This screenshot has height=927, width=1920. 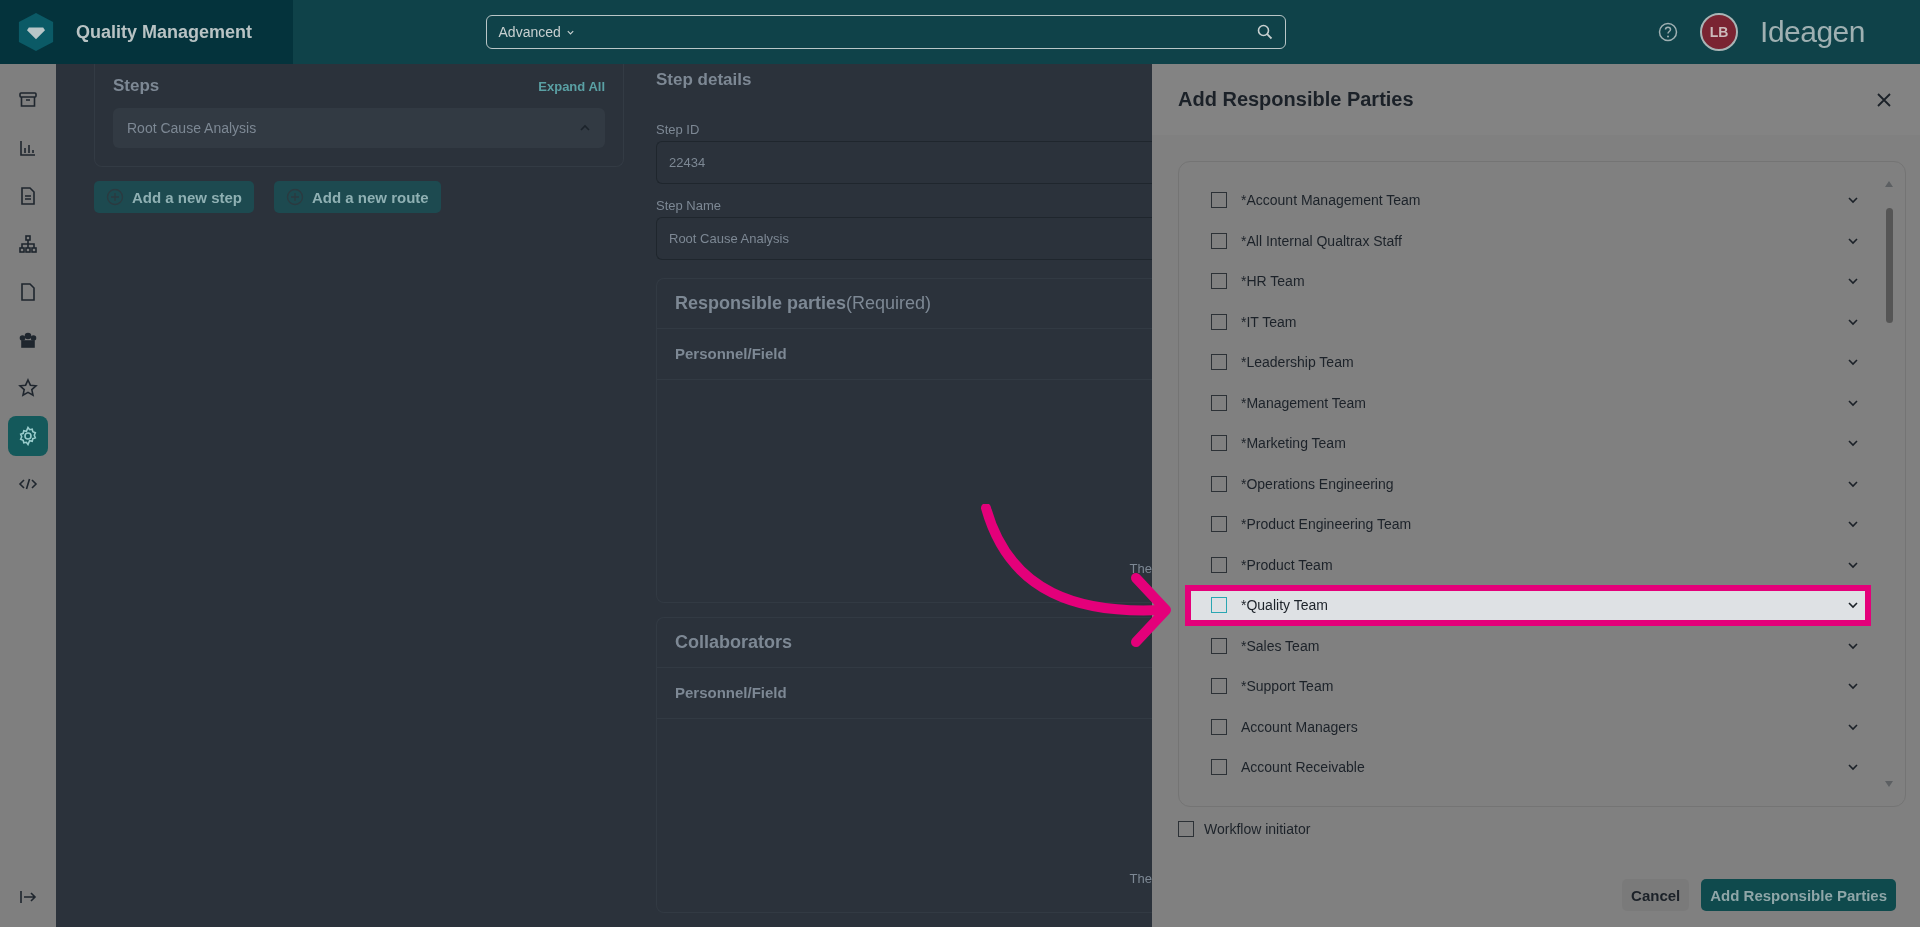 What do you see at coordinates (1656, 895) in the screenshot?
I see `cancel-button: Cancel` at bounding box center [1656, 895].